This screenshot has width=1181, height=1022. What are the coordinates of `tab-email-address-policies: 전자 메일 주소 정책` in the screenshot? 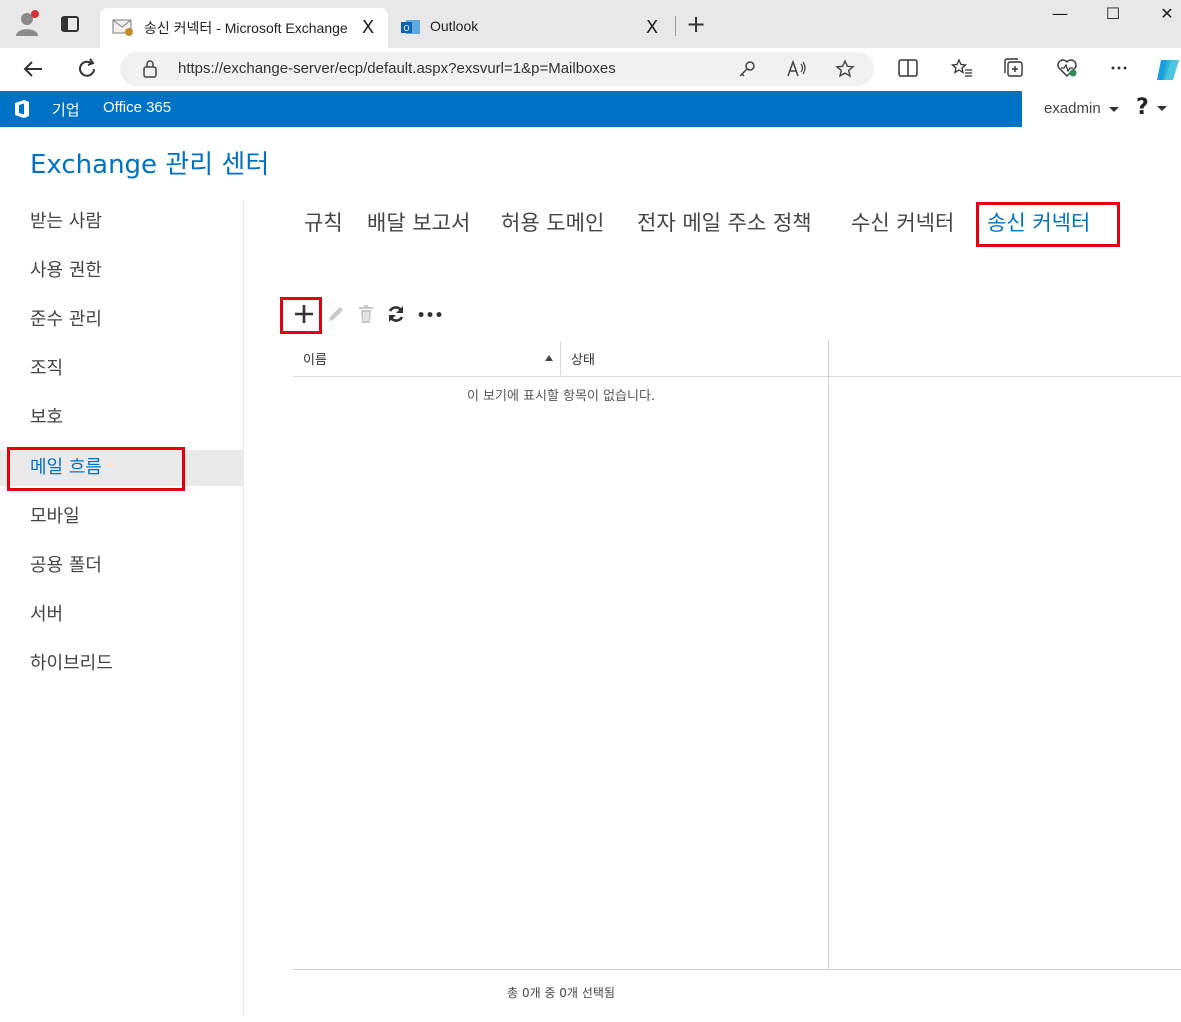 It's located at (724, 222).